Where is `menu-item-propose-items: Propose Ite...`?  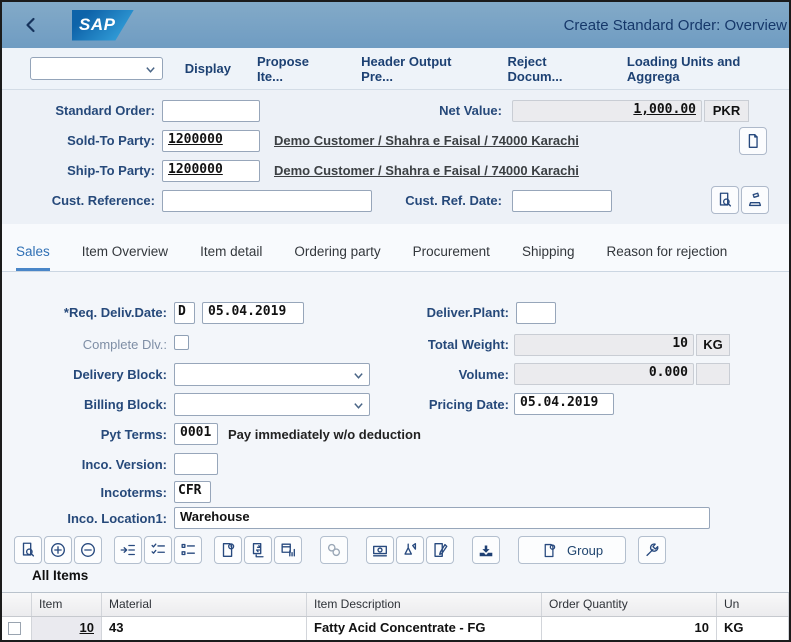
menu-item-propose-items: Propose Ite... is located at coordinates (296, 69).